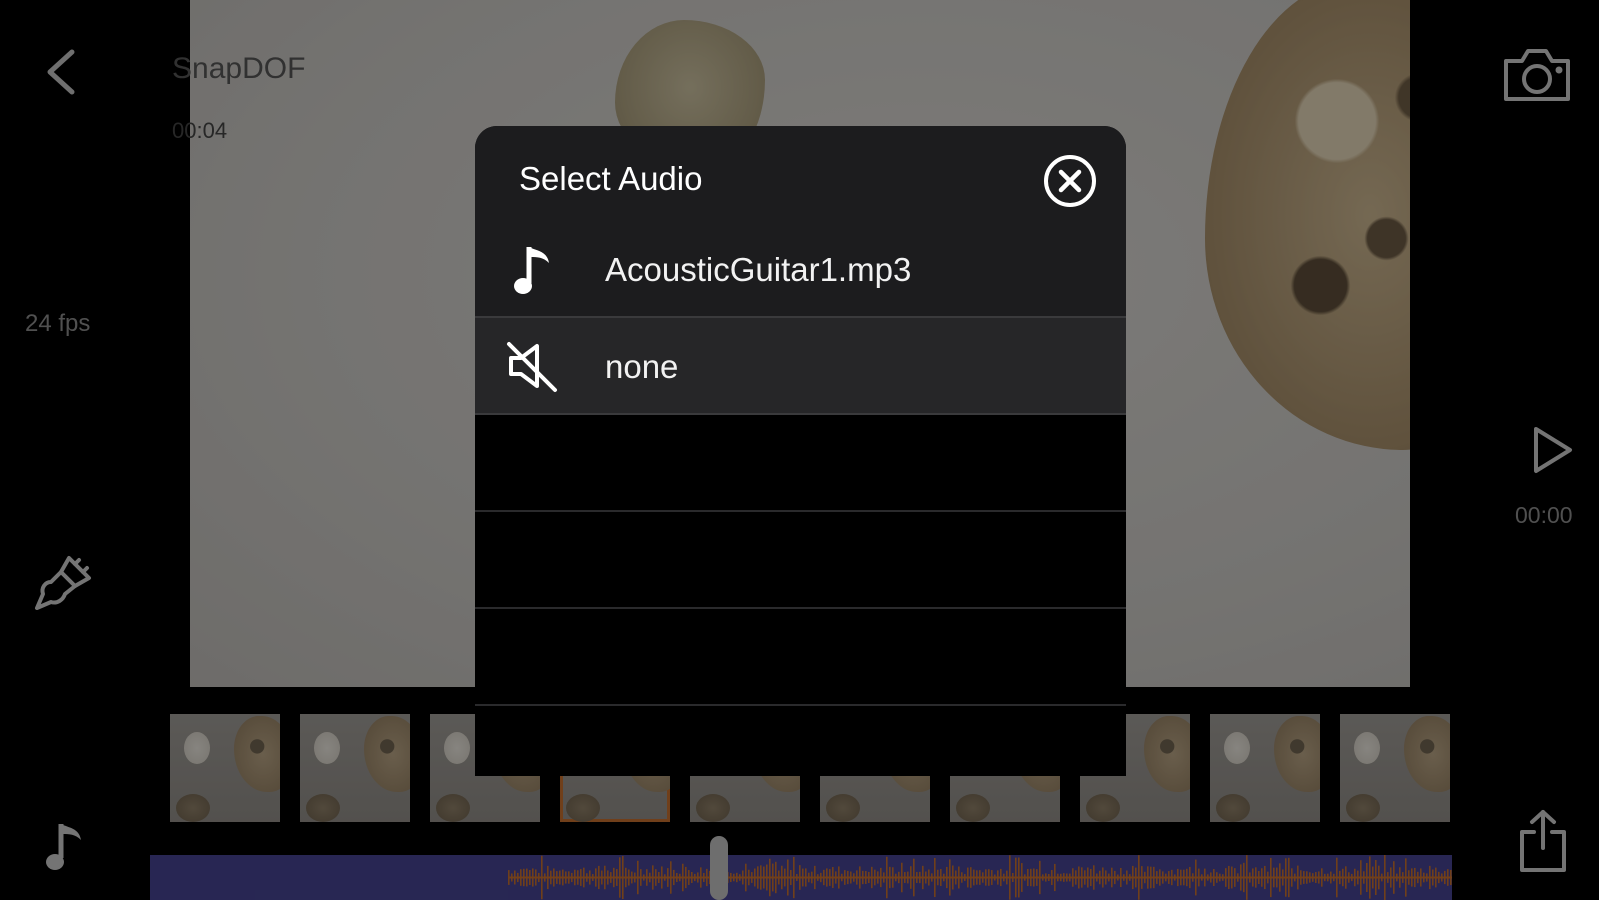  What do you see at coordinates (642, 366) in the screenshot?
I see `audio-option-label: none` at bounding box center [642, 366].